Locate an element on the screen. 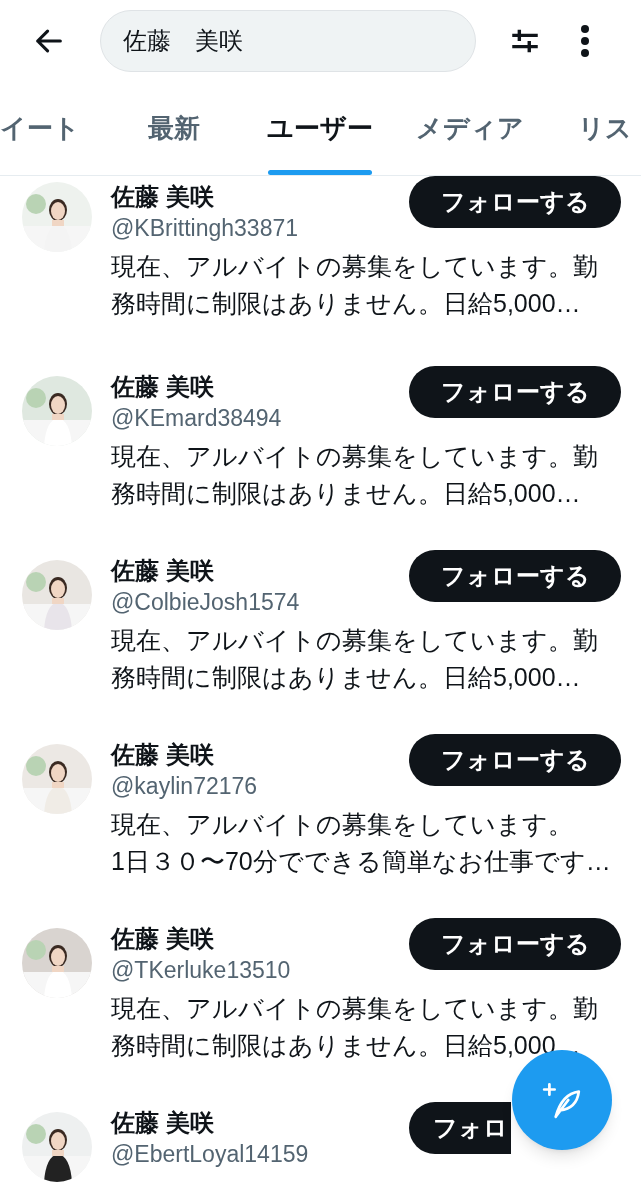 Image resolution: width=641 pixels, height=1200 pixels. tab: ユーザー is located at coordinates (320, 128).